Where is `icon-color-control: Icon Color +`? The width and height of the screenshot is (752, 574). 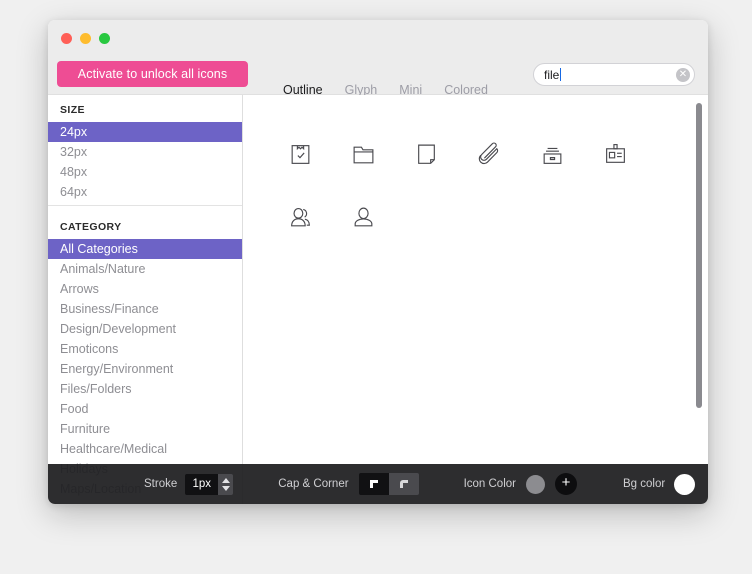 icon-color-control: Icon Color + is located at coordinates (520, 484).